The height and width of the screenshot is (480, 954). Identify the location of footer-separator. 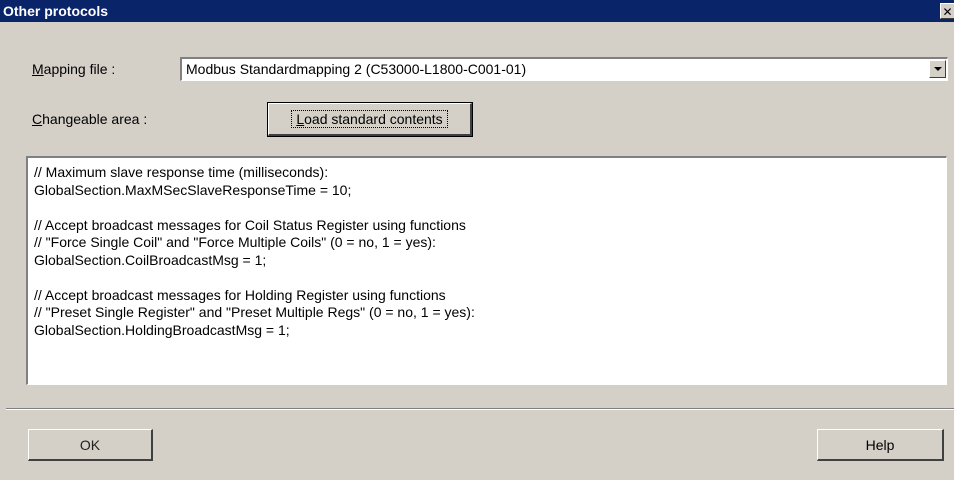
(480, 409).